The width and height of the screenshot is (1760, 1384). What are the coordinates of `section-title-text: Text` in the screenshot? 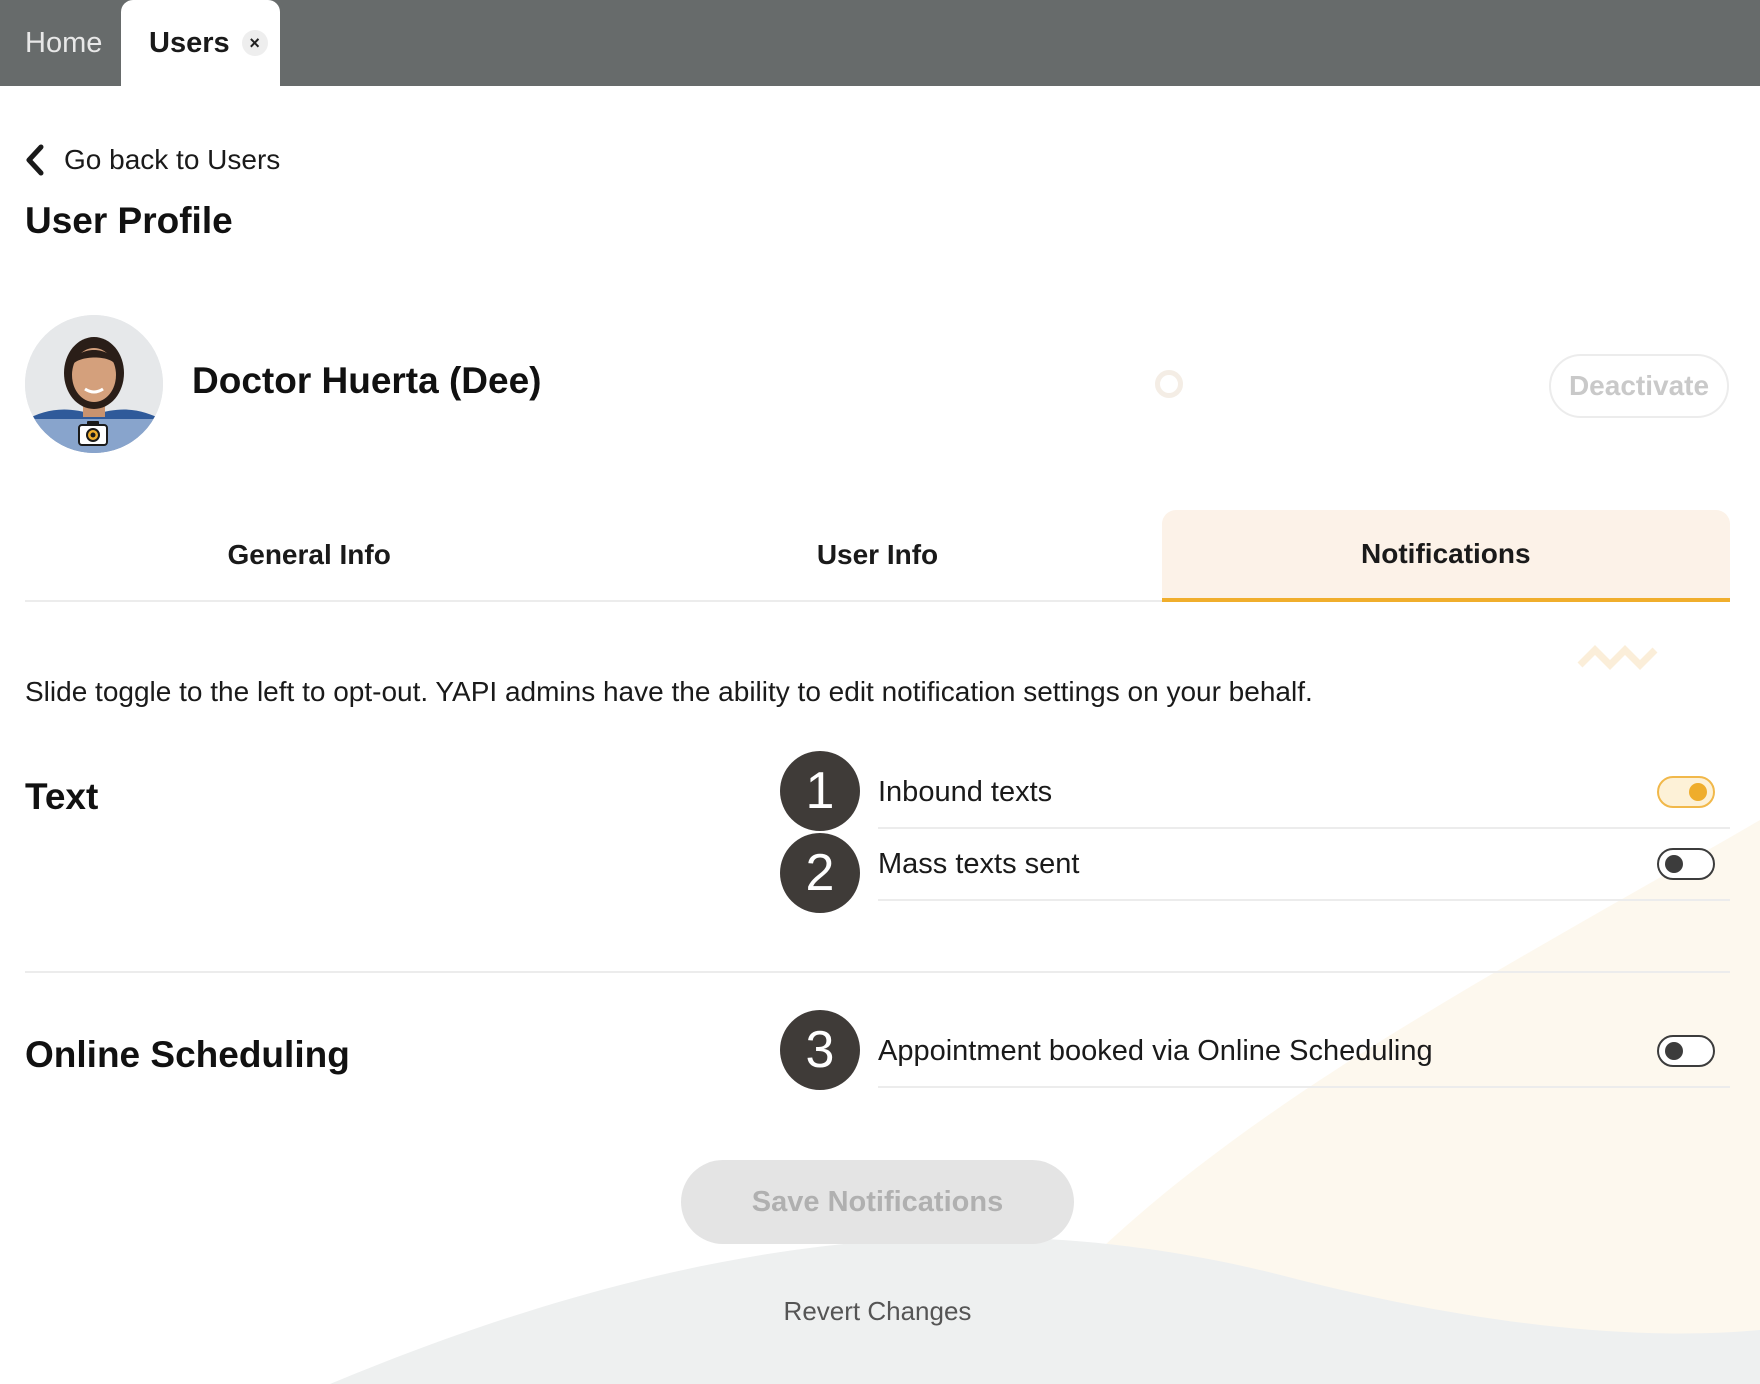 It's located at (62, 796).